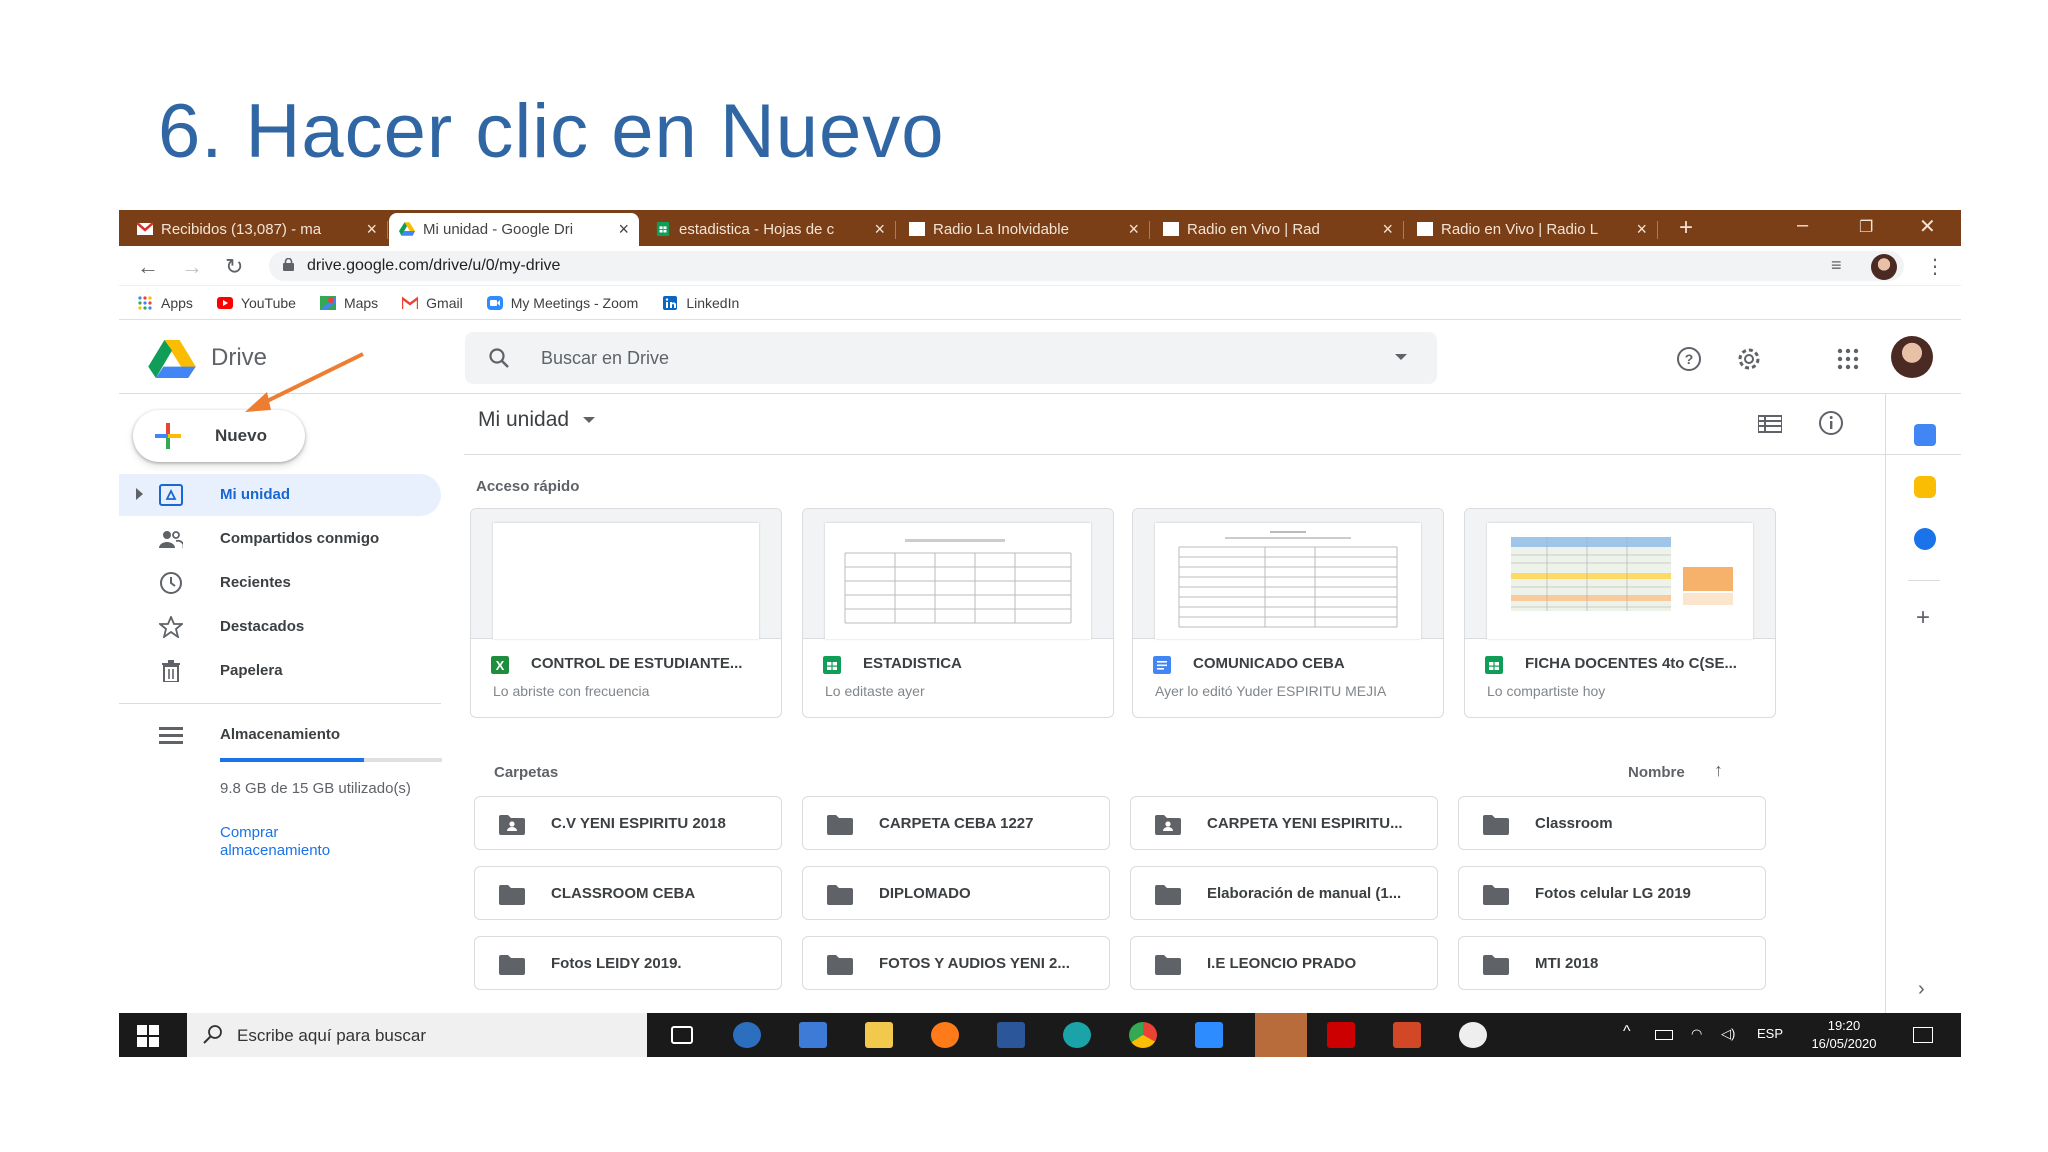 This screenshot has height=1152, width=2048. What do you see at coordinates (1532, 229) in the screenshot?
I see `tab-radio-vivo-2: Radio en Vivo | Radio L ×` at bounding box center [1532, 229].